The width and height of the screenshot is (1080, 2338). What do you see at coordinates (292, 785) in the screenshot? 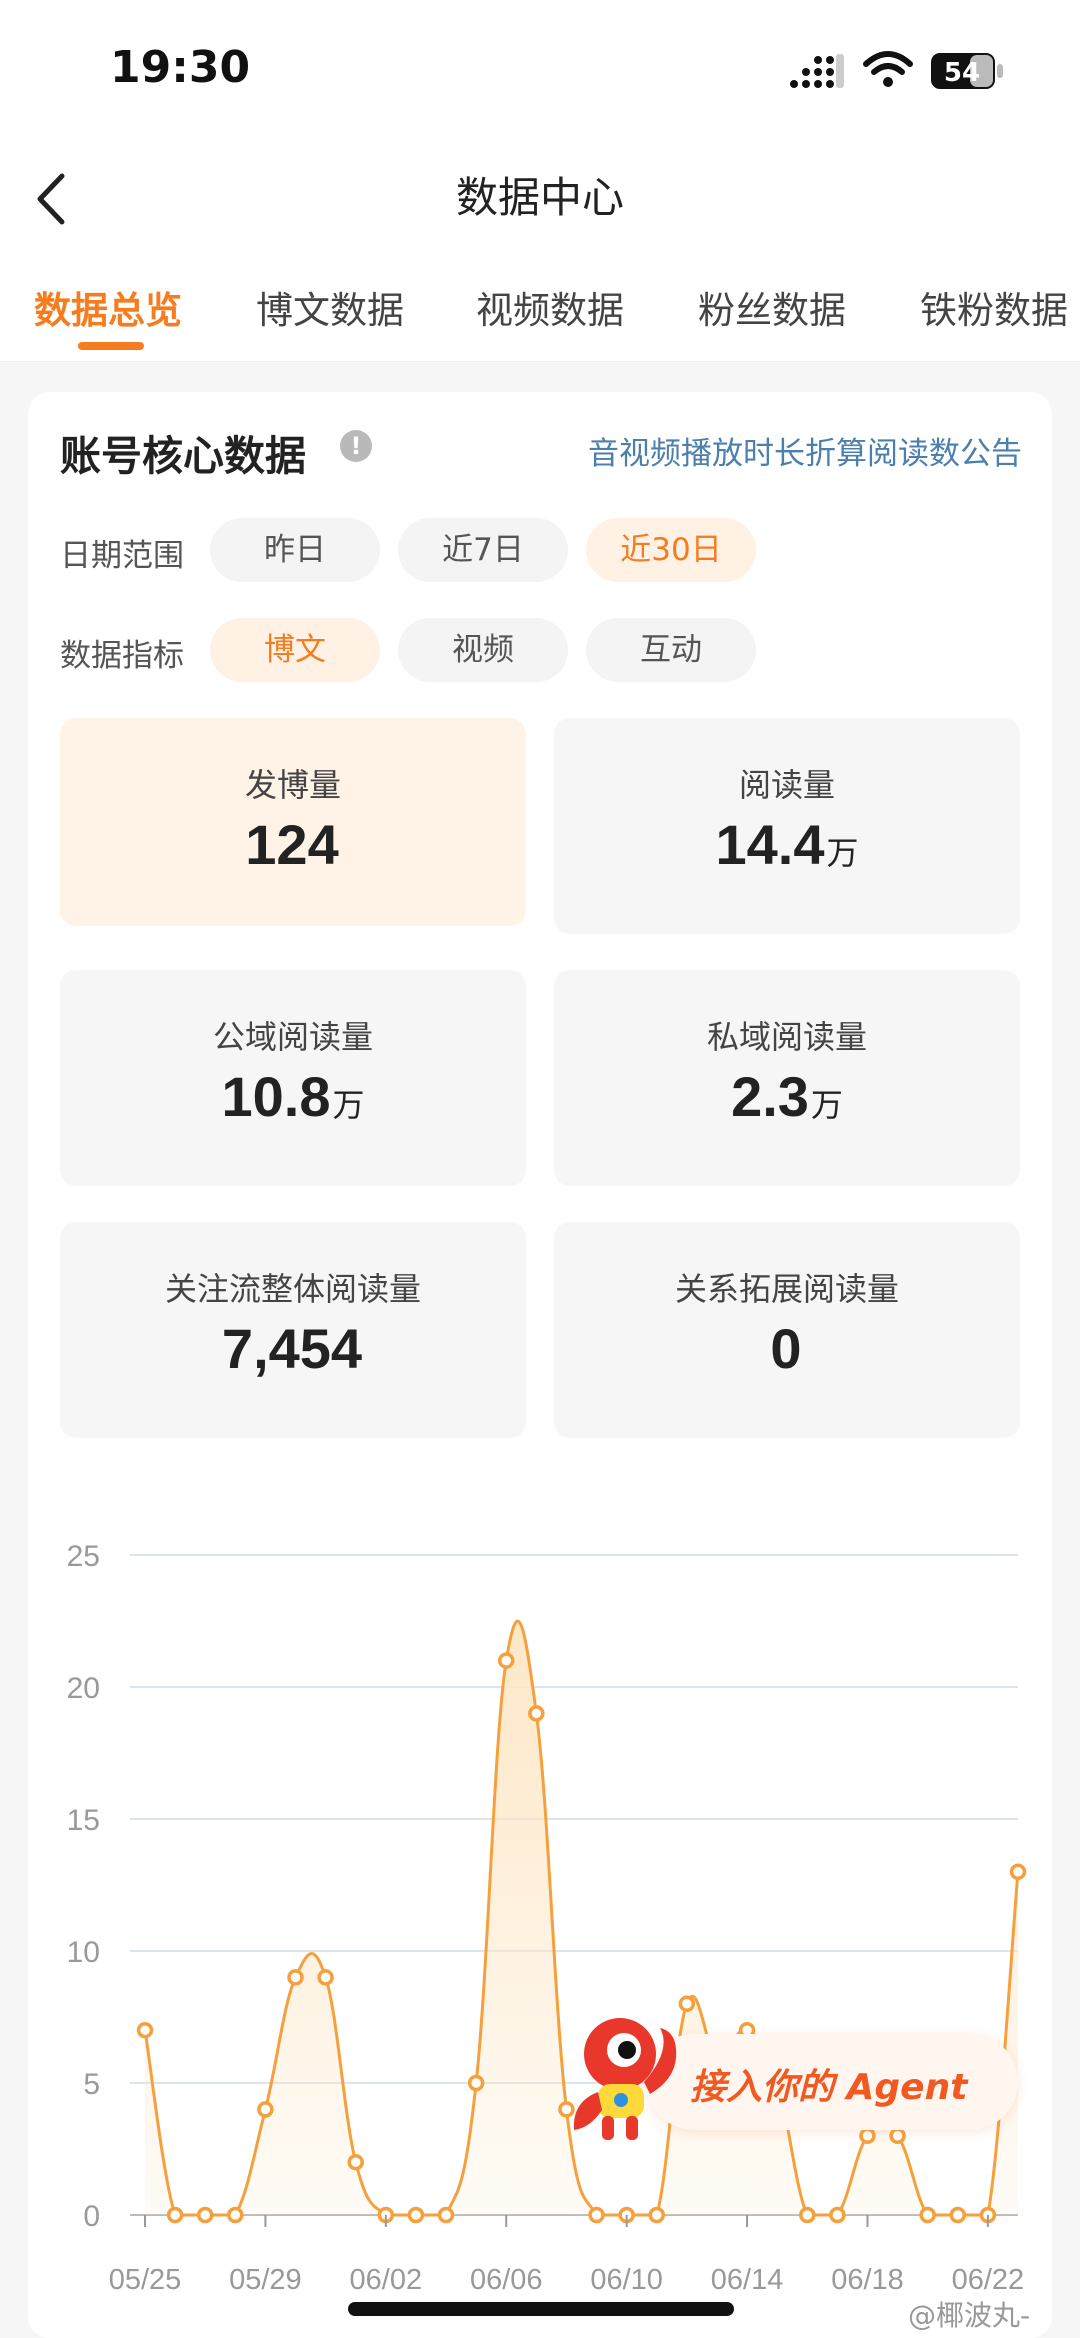
I see `stat-label: 发博量` at bounding box center [292, 785].